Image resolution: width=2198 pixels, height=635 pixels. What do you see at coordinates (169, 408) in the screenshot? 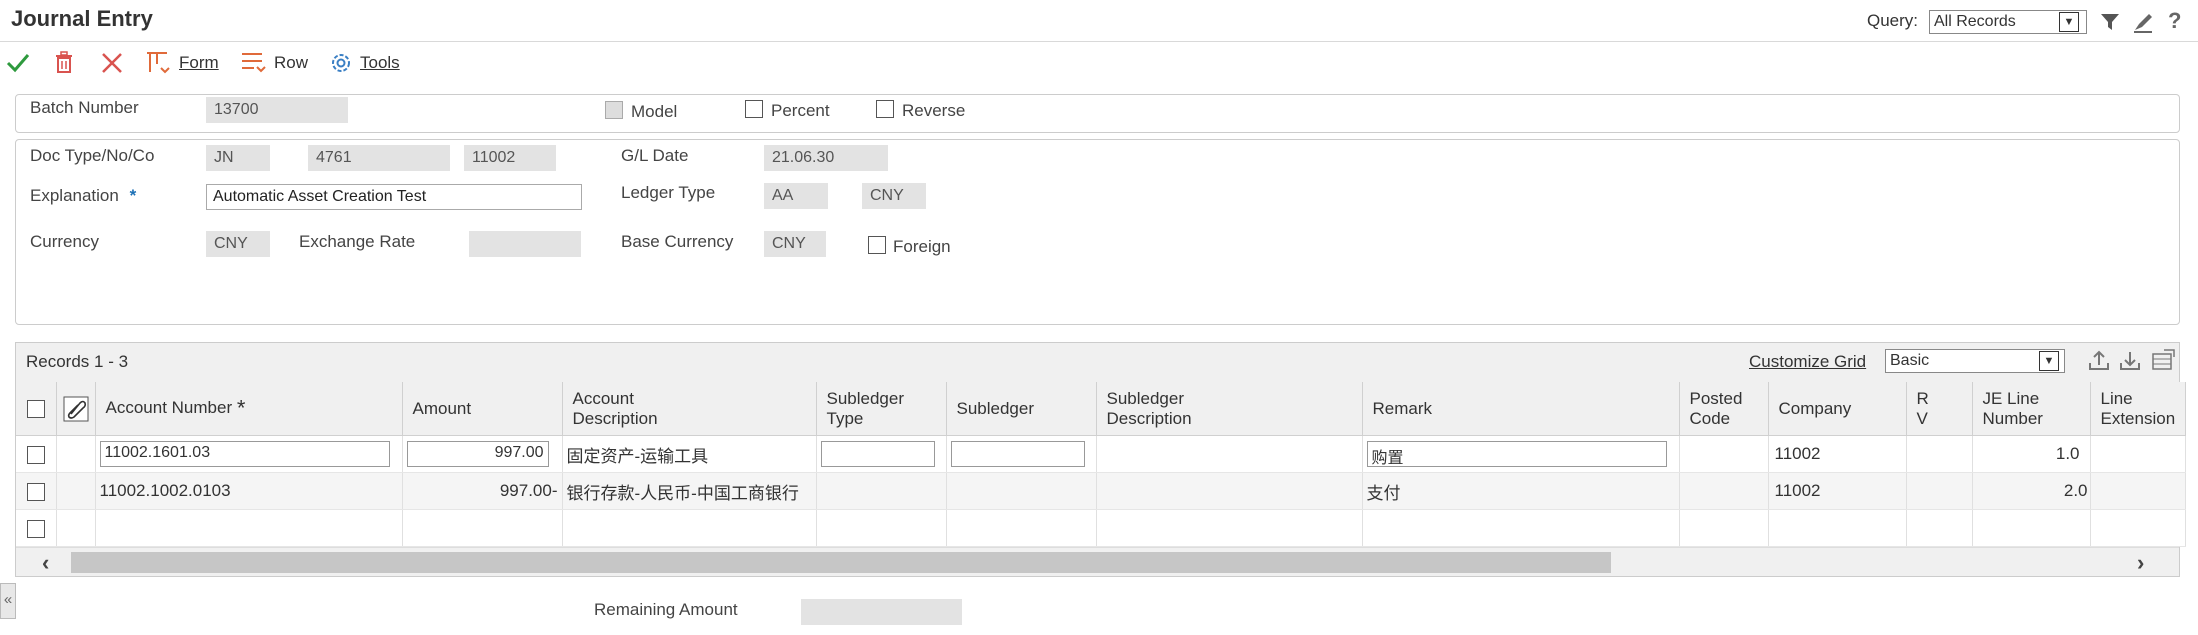
I see `col-account-number-label: Account Number` at bounding box center [169, 408].